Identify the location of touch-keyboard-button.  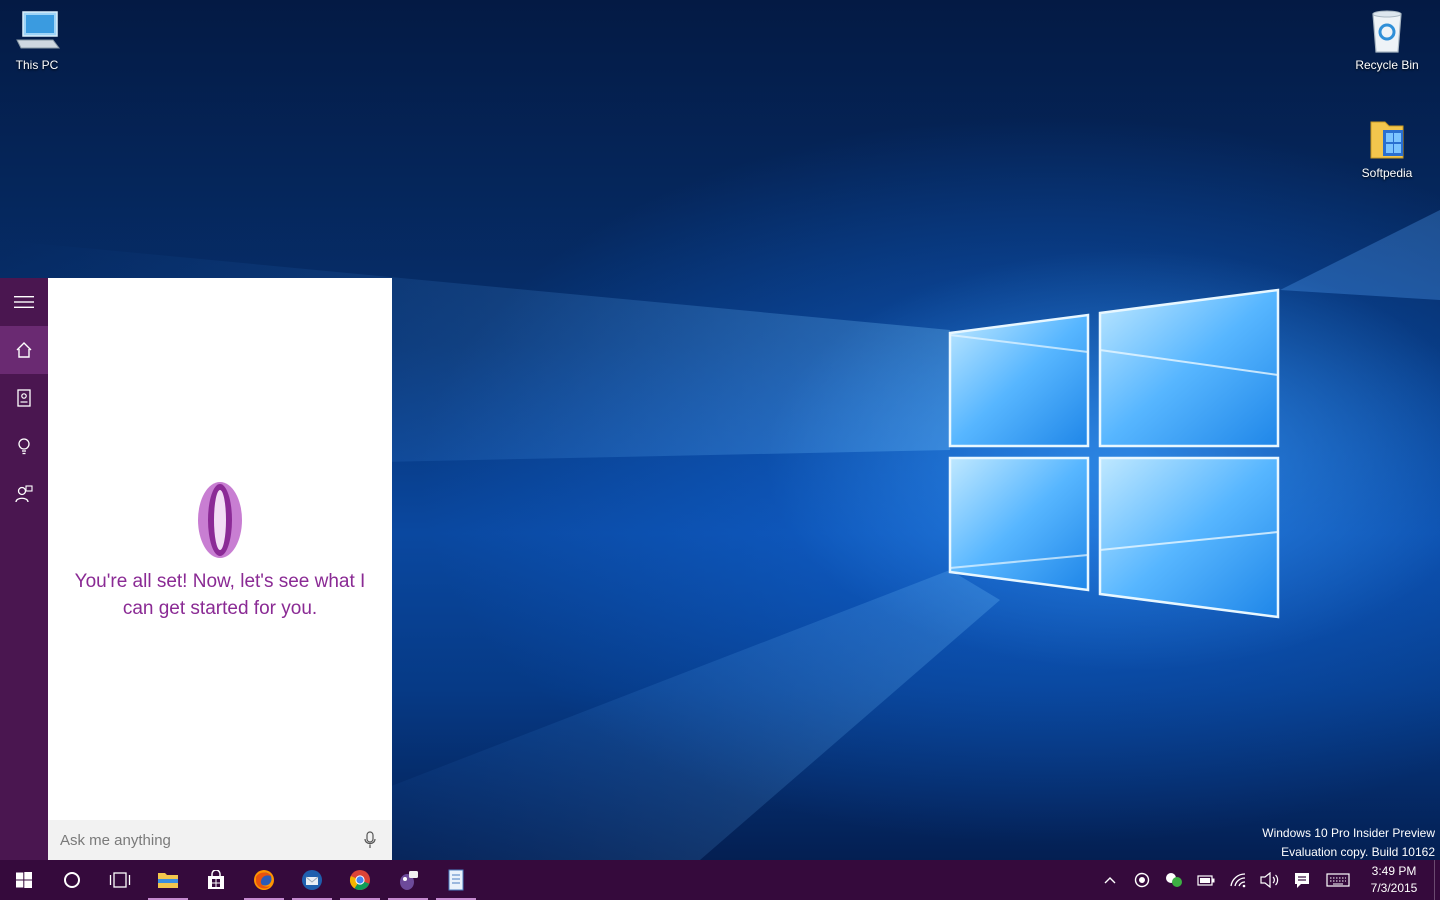
(1338, 880).